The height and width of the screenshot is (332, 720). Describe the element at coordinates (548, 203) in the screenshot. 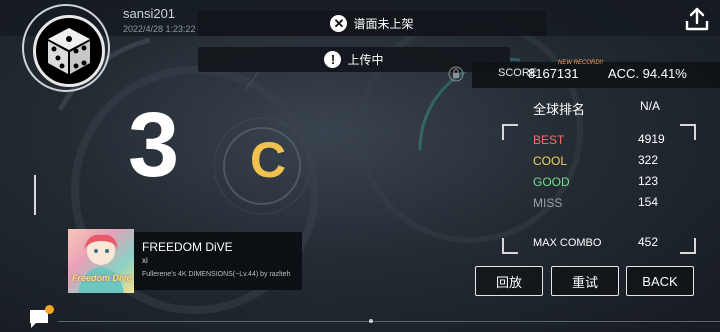

I see `miss-label: MISS` at that location.